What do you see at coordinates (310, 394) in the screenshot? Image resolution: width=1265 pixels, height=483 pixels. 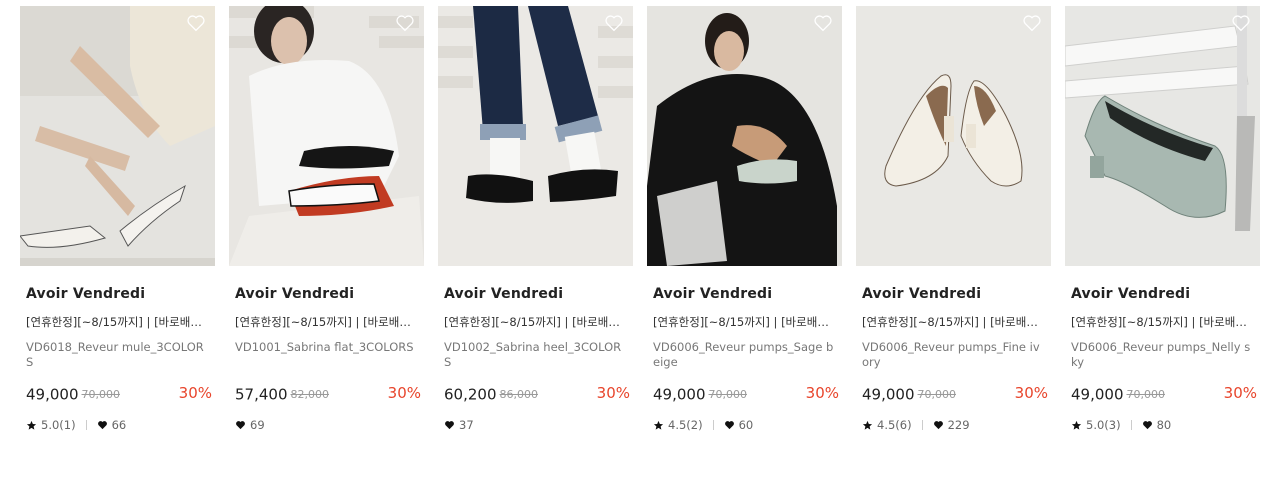 I see `original-price: 82,000` at bounding box center [310, 394].